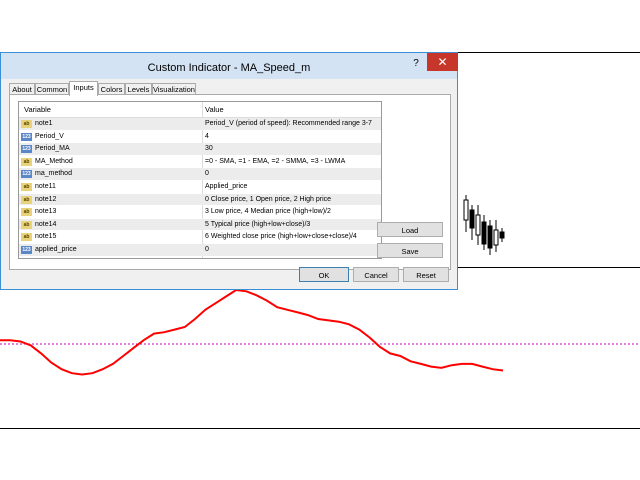 Image resolution: width=640 pixels, height=480 pixels. Describe the element at coordinates (226, 186) in the screenshot. I see `variable-value: Applied_price` at that location.